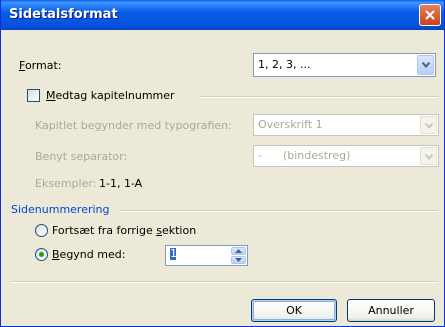 The width and height of the screenshot is (445, 327). I want to click on chevron-up-icon, so click(238, 251).